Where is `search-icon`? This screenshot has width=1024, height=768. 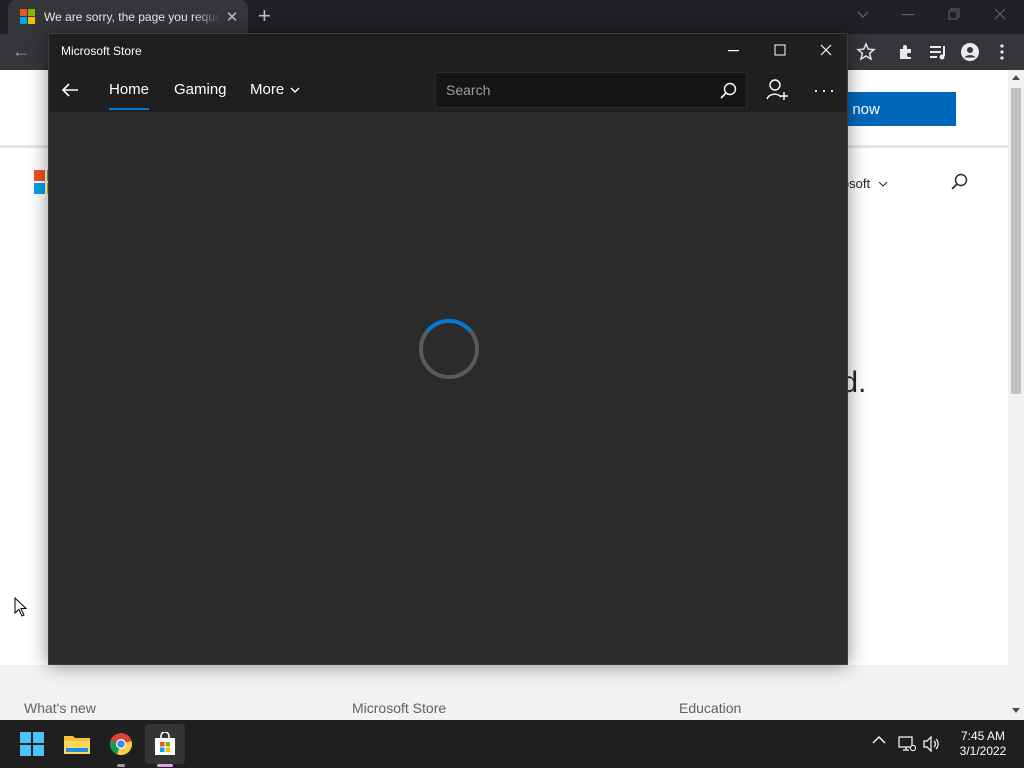 search-icon is located at coordinates (728, 91).